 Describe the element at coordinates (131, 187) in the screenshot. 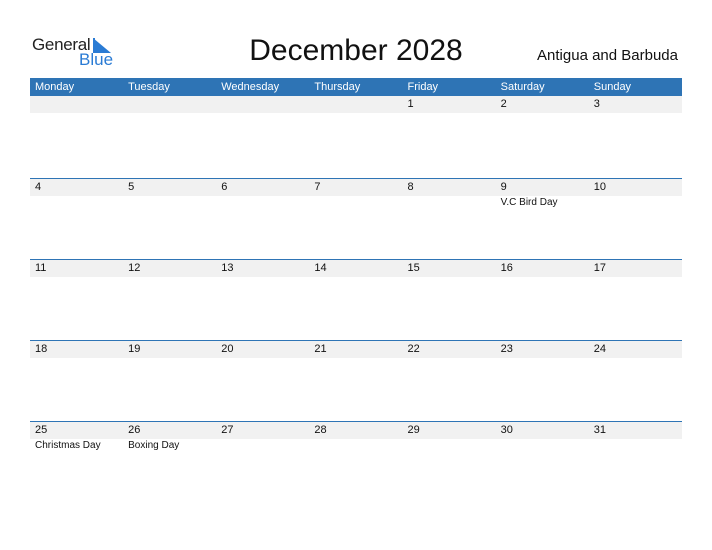

I see `day-number: 5` at that location.